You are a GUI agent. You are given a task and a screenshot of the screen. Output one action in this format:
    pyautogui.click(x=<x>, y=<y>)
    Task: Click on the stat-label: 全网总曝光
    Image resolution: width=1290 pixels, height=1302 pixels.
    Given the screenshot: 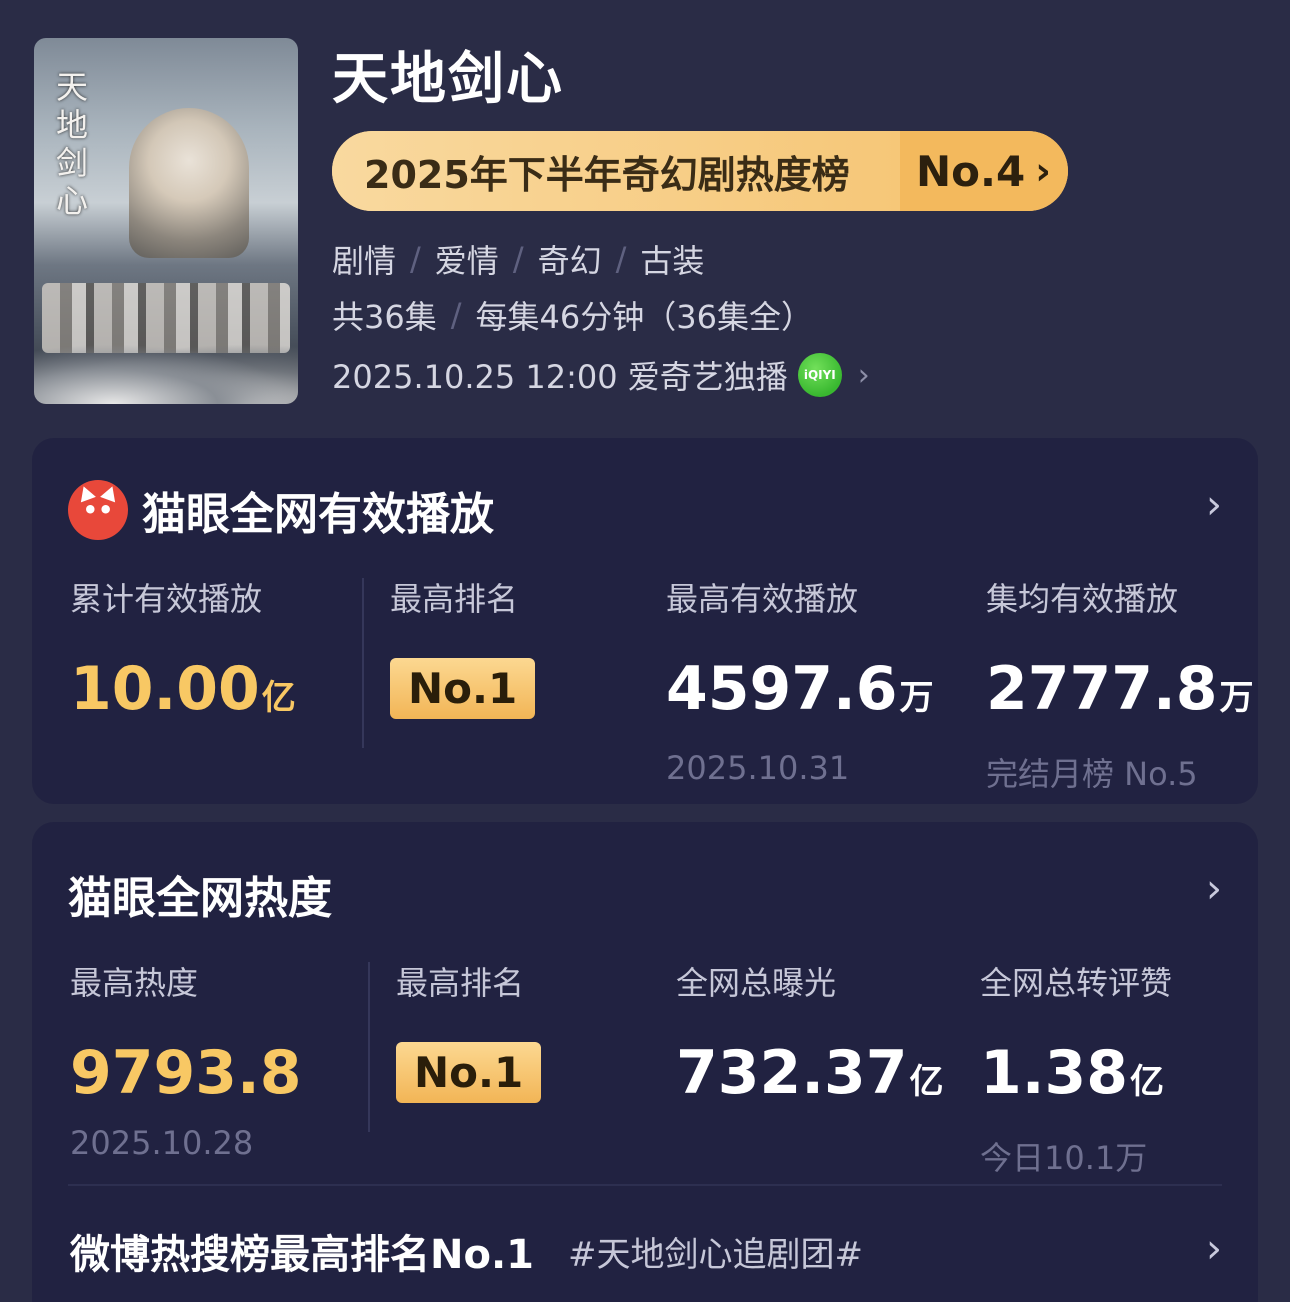 What is the action you would take?
    pyautogui.click(x=756, y=983)
    